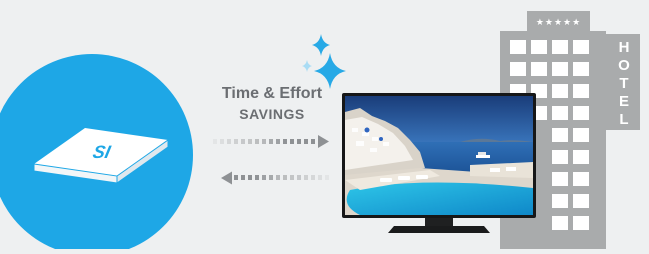  What do you see at coordinates (623, 119) in the screenshot?
I see `hotel-sign-letter: L` at bounding box center [623, 119].